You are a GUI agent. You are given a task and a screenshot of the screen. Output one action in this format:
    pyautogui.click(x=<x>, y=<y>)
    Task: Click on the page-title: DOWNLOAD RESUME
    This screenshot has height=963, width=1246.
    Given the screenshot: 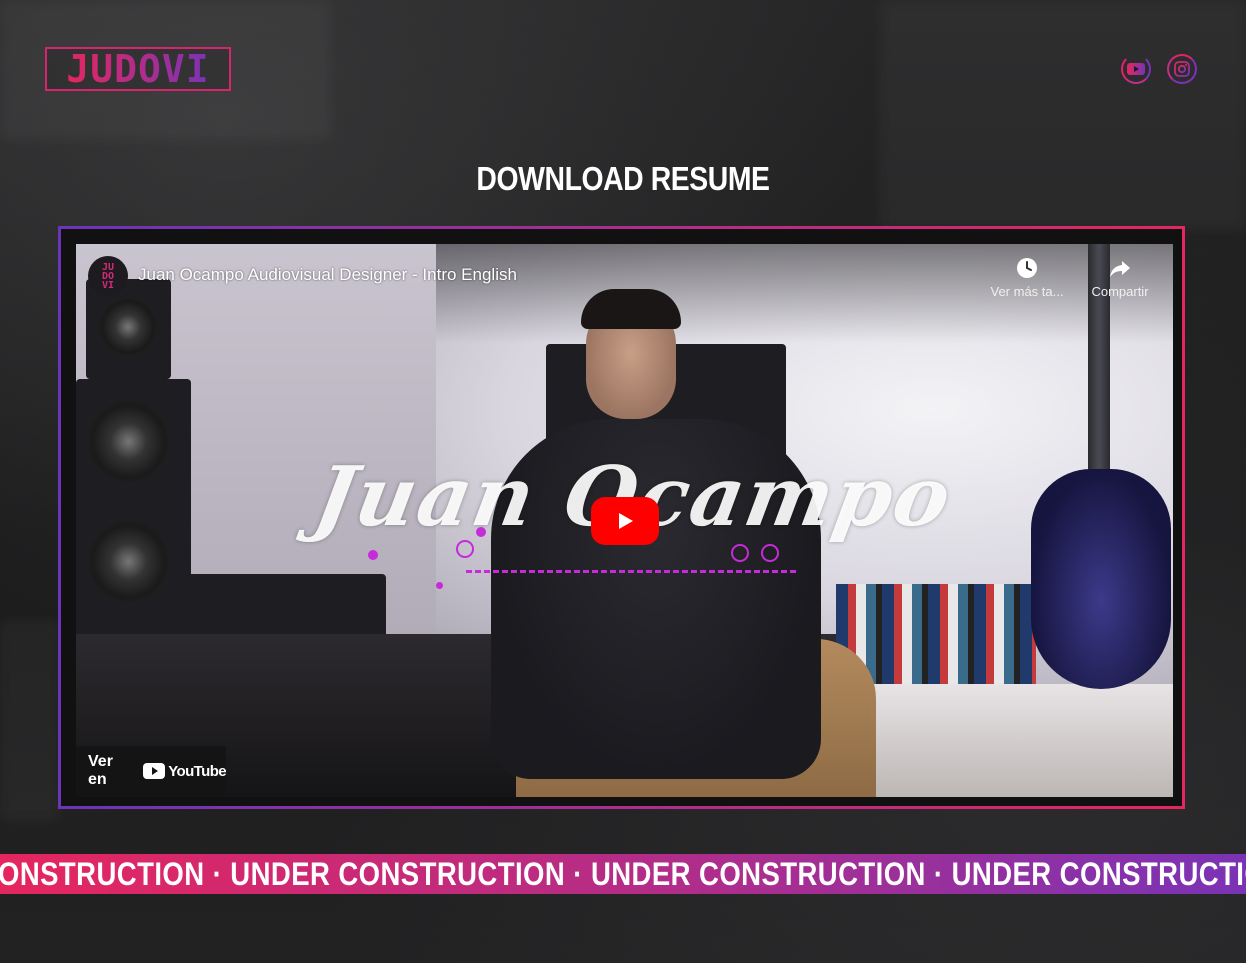 What is the action you would take?
    pyautogui.click(x=623, y=178)
    